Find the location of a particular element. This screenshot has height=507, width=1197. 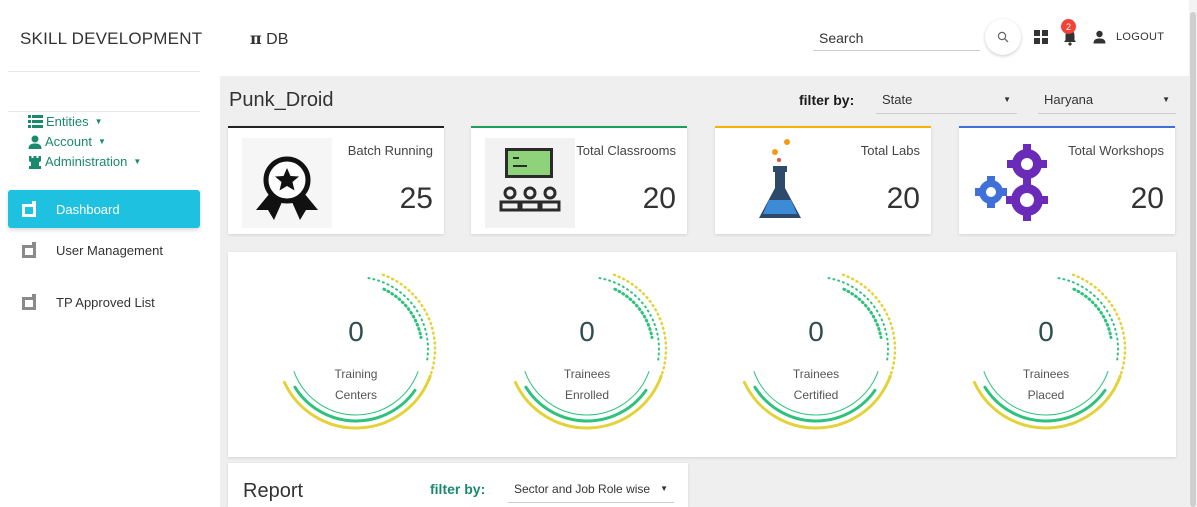

apps-grid-icon is located at coordinates (1041, 37).